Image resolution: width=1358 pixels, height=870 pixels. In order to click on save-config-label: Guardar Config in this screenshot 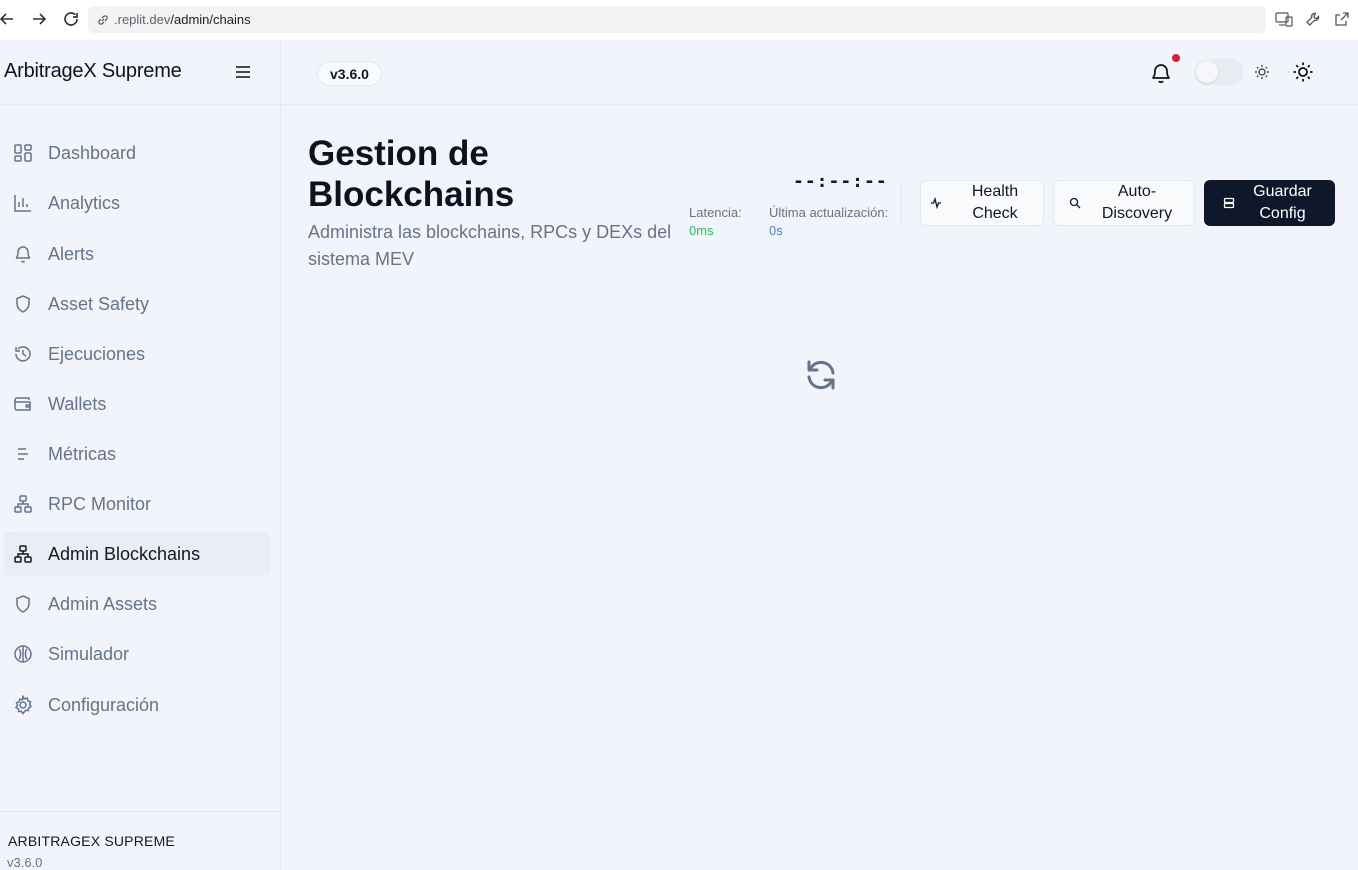, I will do `click(1282, 202)`.